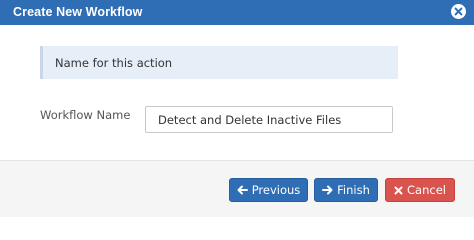 The height and width of the screenshot is (240, 474). I want to click on cancel-button: Cancel, so click(420, 190).